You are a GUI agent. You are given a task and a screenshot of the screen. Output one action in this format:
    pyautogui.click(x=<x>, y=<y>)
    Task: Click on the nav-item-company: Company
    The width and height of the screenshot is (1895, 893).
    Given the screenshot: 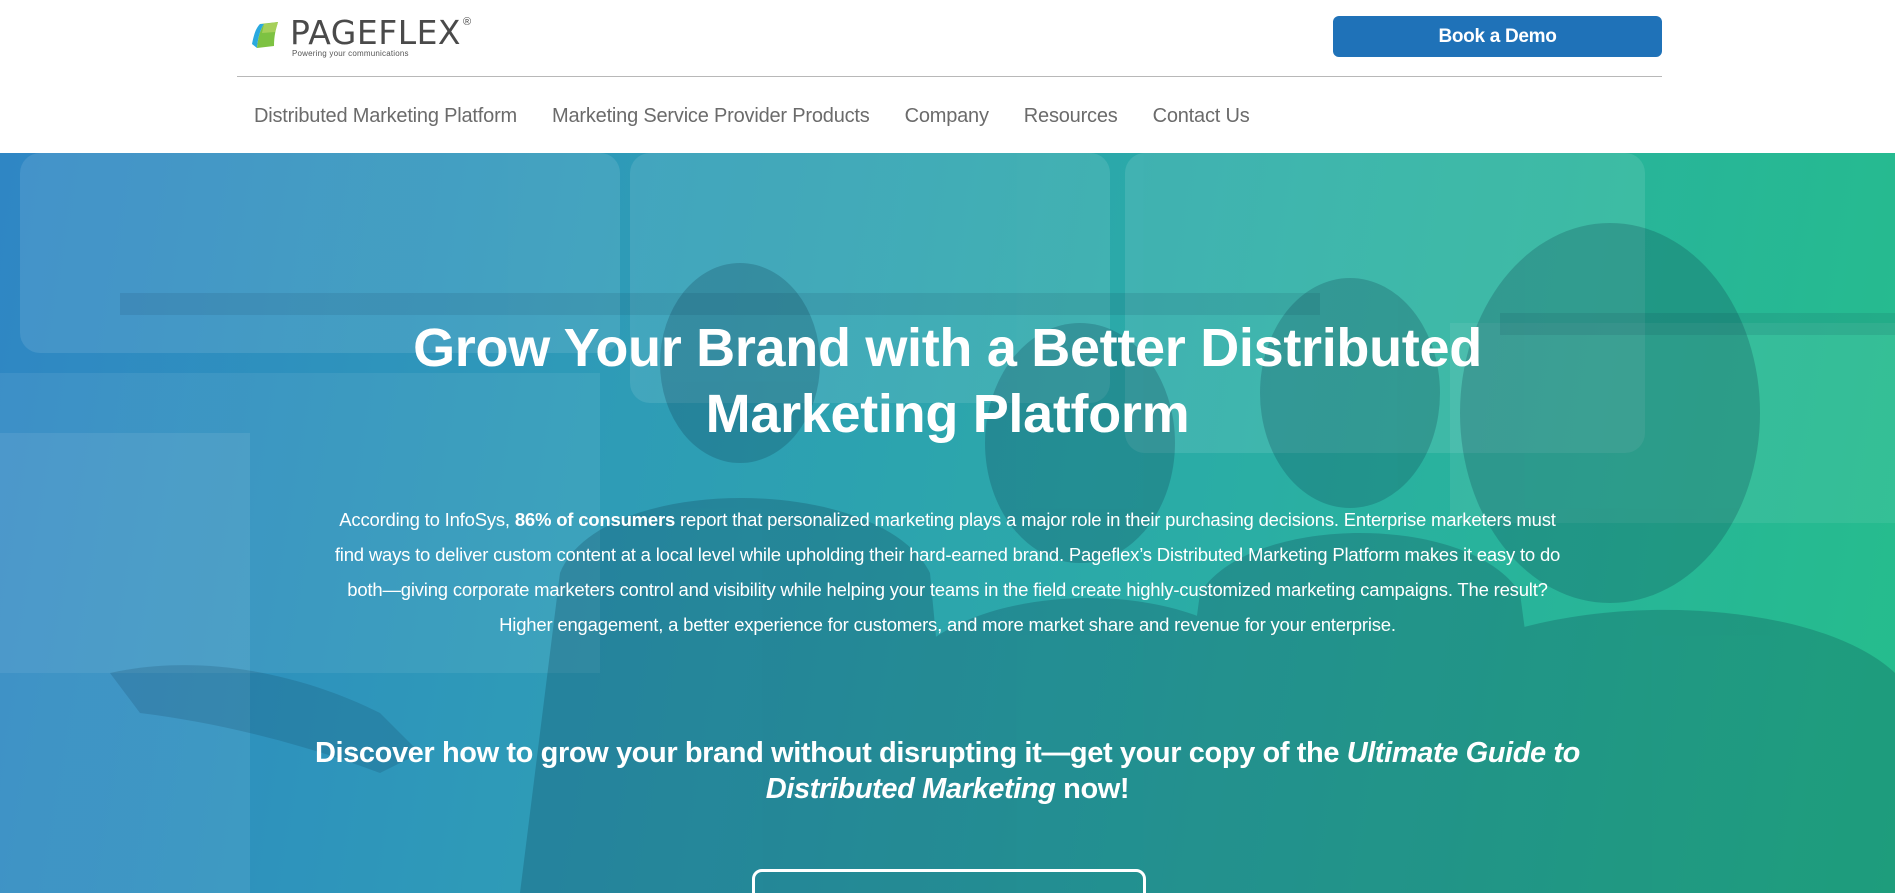 What is the action you would take?
    pyautogui.click(x=947, y=116)
    